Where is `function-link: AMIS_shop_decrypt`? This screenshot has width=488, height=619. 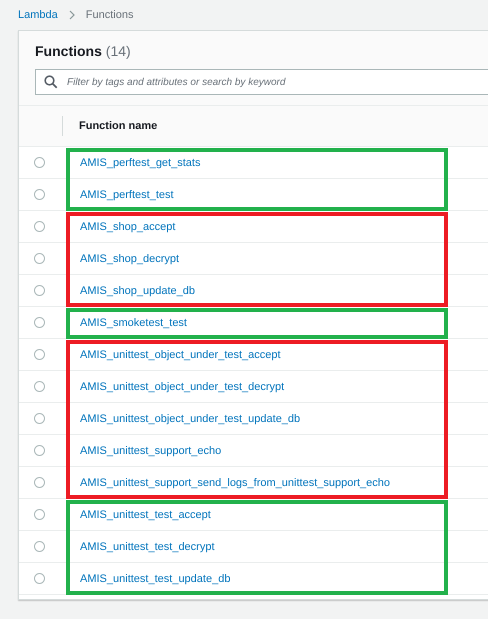 function-link: AMIS_shop_decrypt is located at coordinates (130, 258).